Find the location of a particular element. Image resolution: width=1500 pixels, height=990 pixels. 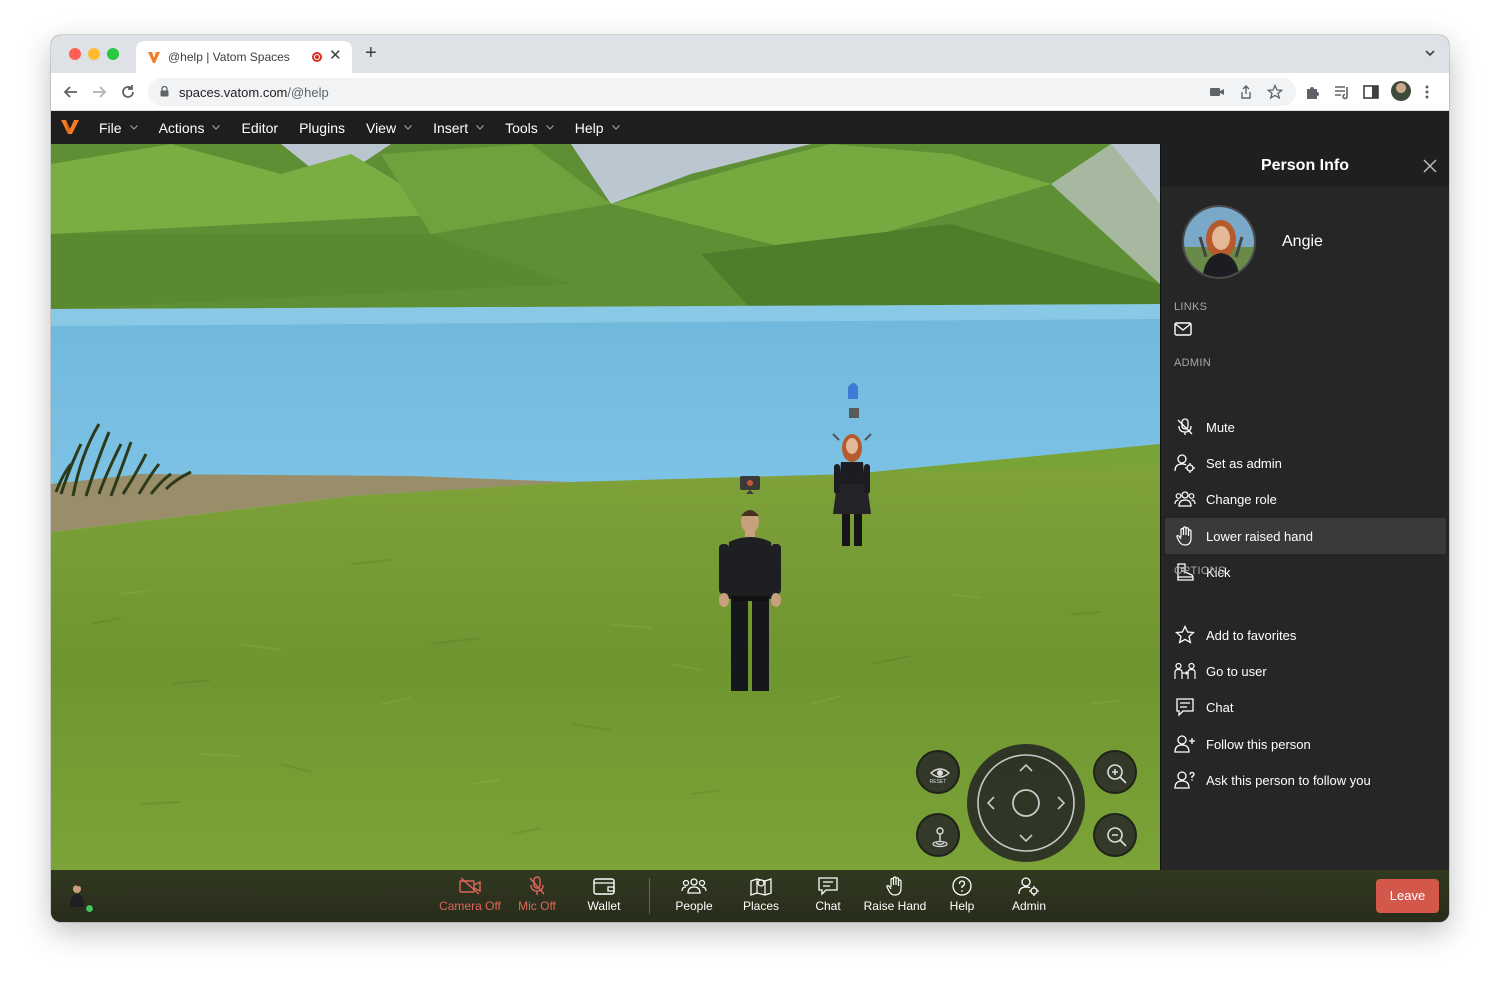

url-host: spaces.vatom.com is located at coordinates (233, 92).